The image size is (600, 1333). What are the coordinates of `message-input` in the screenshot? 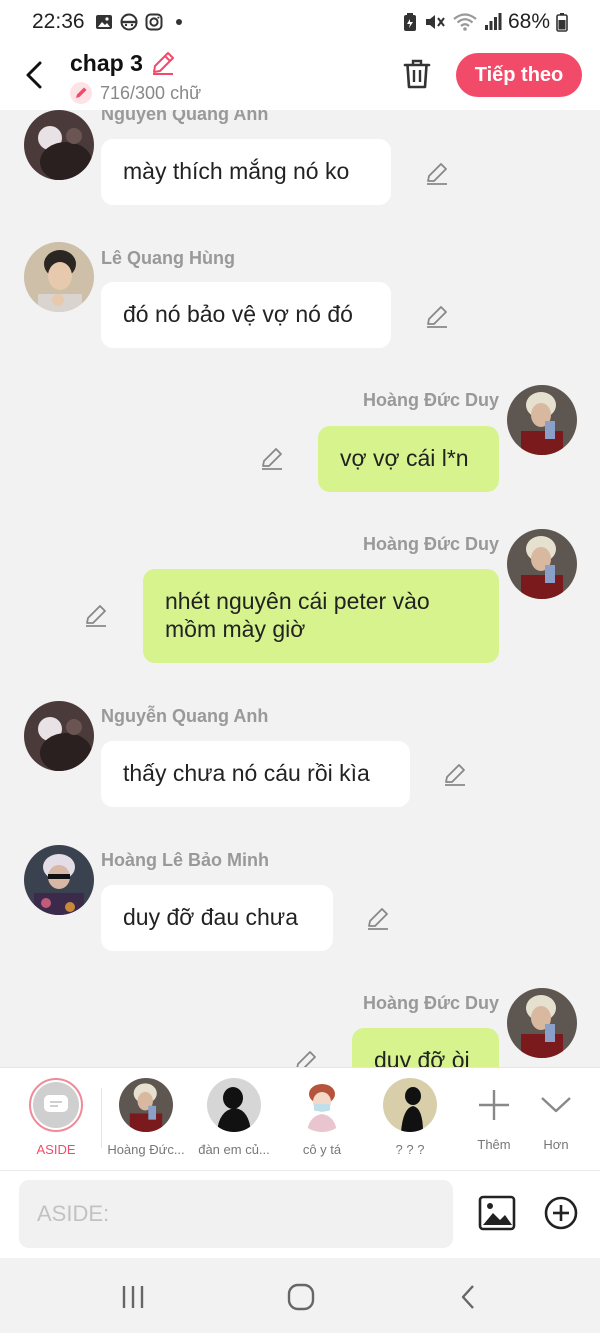 It's located at (236, 1214).